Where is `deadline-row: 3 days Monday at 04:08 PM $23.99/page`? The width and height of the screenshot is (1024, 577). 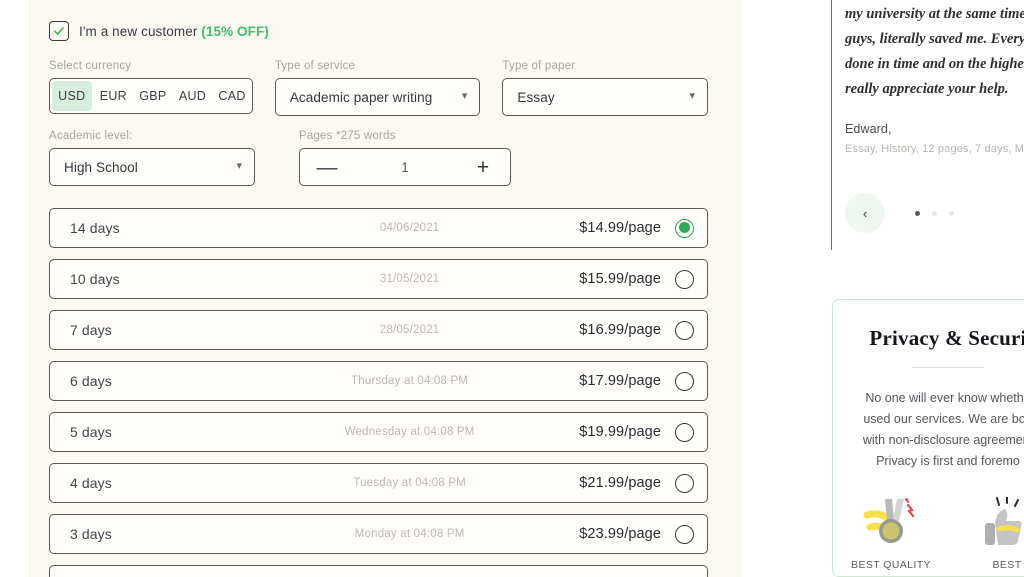
deadline-row: 3 days Monday at 04:08 PM $23.99/page is located at coordinates (378, 534).